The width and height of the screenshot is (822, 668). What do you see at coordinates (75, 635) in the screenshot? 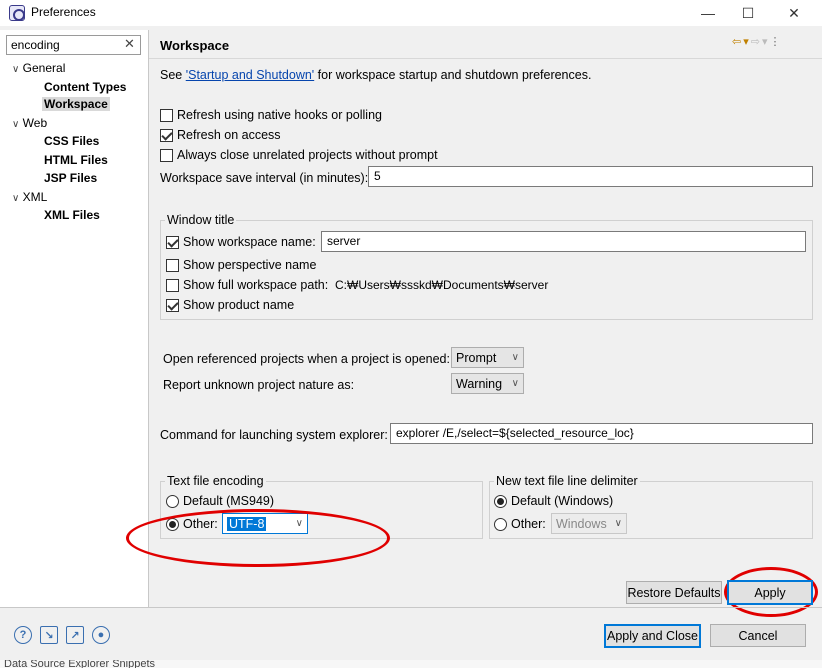
I see `export-icon: ↗` at bounding box center [75, 635].